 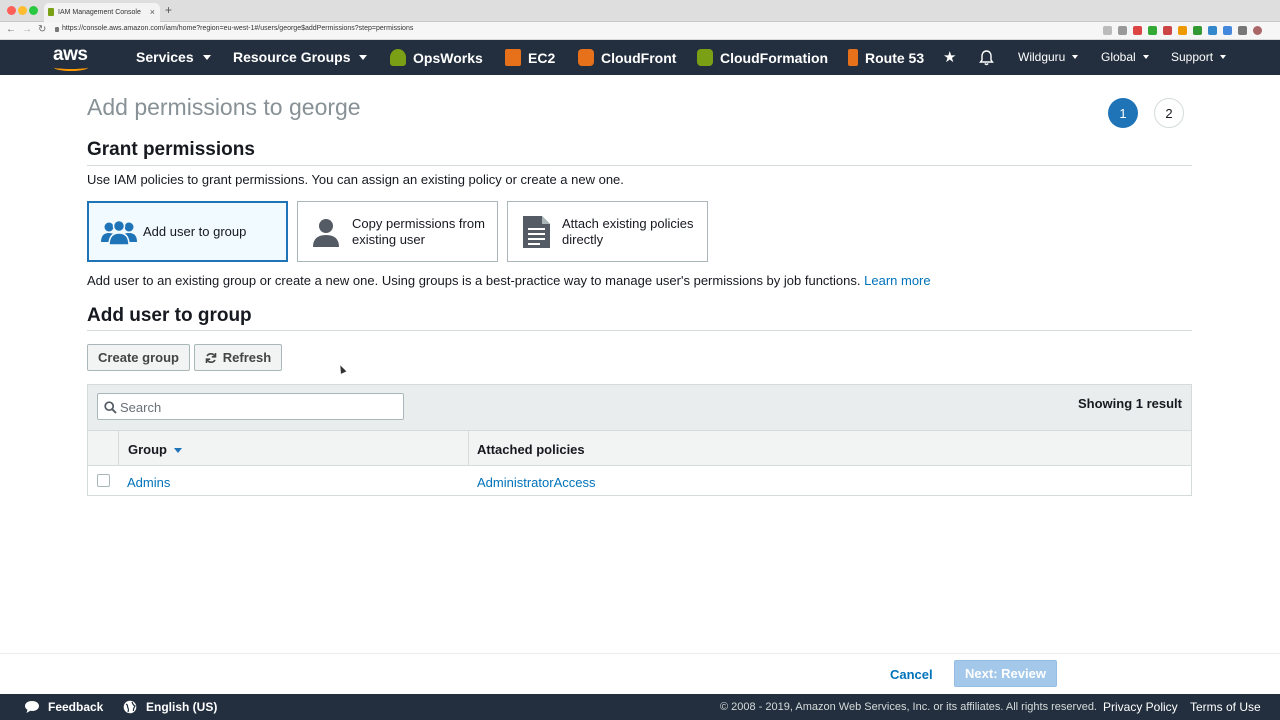 What do you see at coordinates (639, 57) in the screenshot?
I see `shortcut-label: CloudFront` at bounding box center [639, 57].